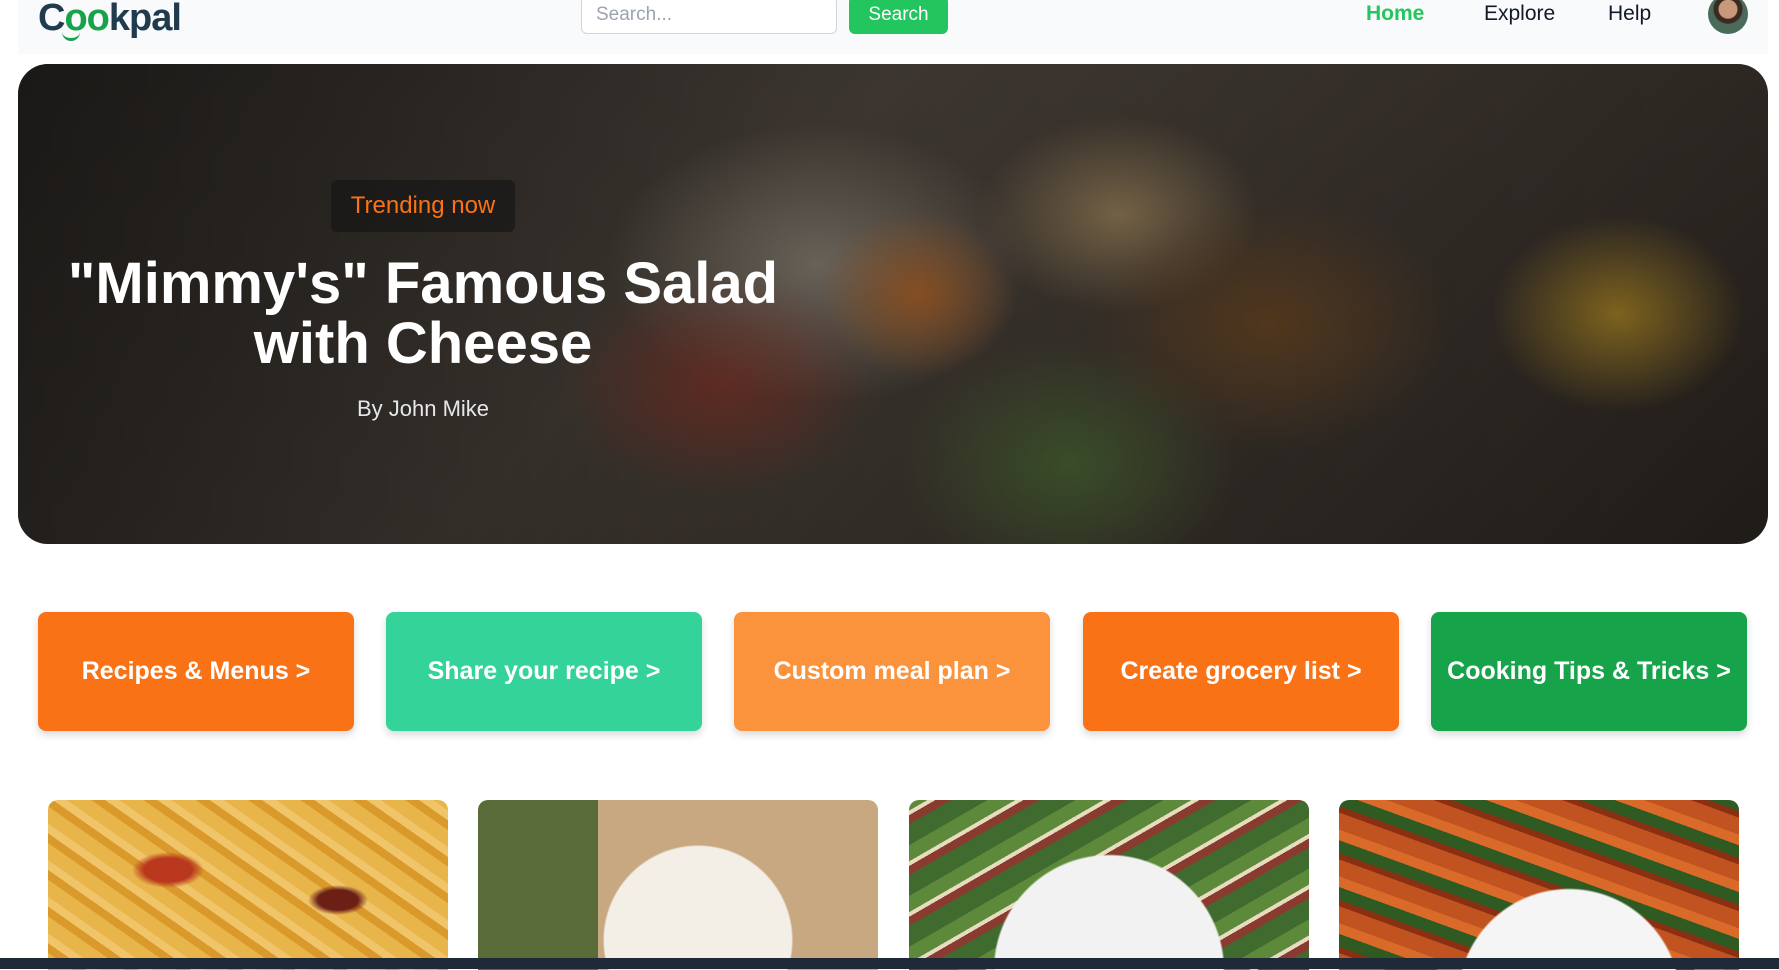 The height and width of the screenshot is (970, 1779). Describe the element at coordinates (423, 283) in the screenshot. I see `hero-title-line-1: "Mimmy's" Famous Salad` at that location.